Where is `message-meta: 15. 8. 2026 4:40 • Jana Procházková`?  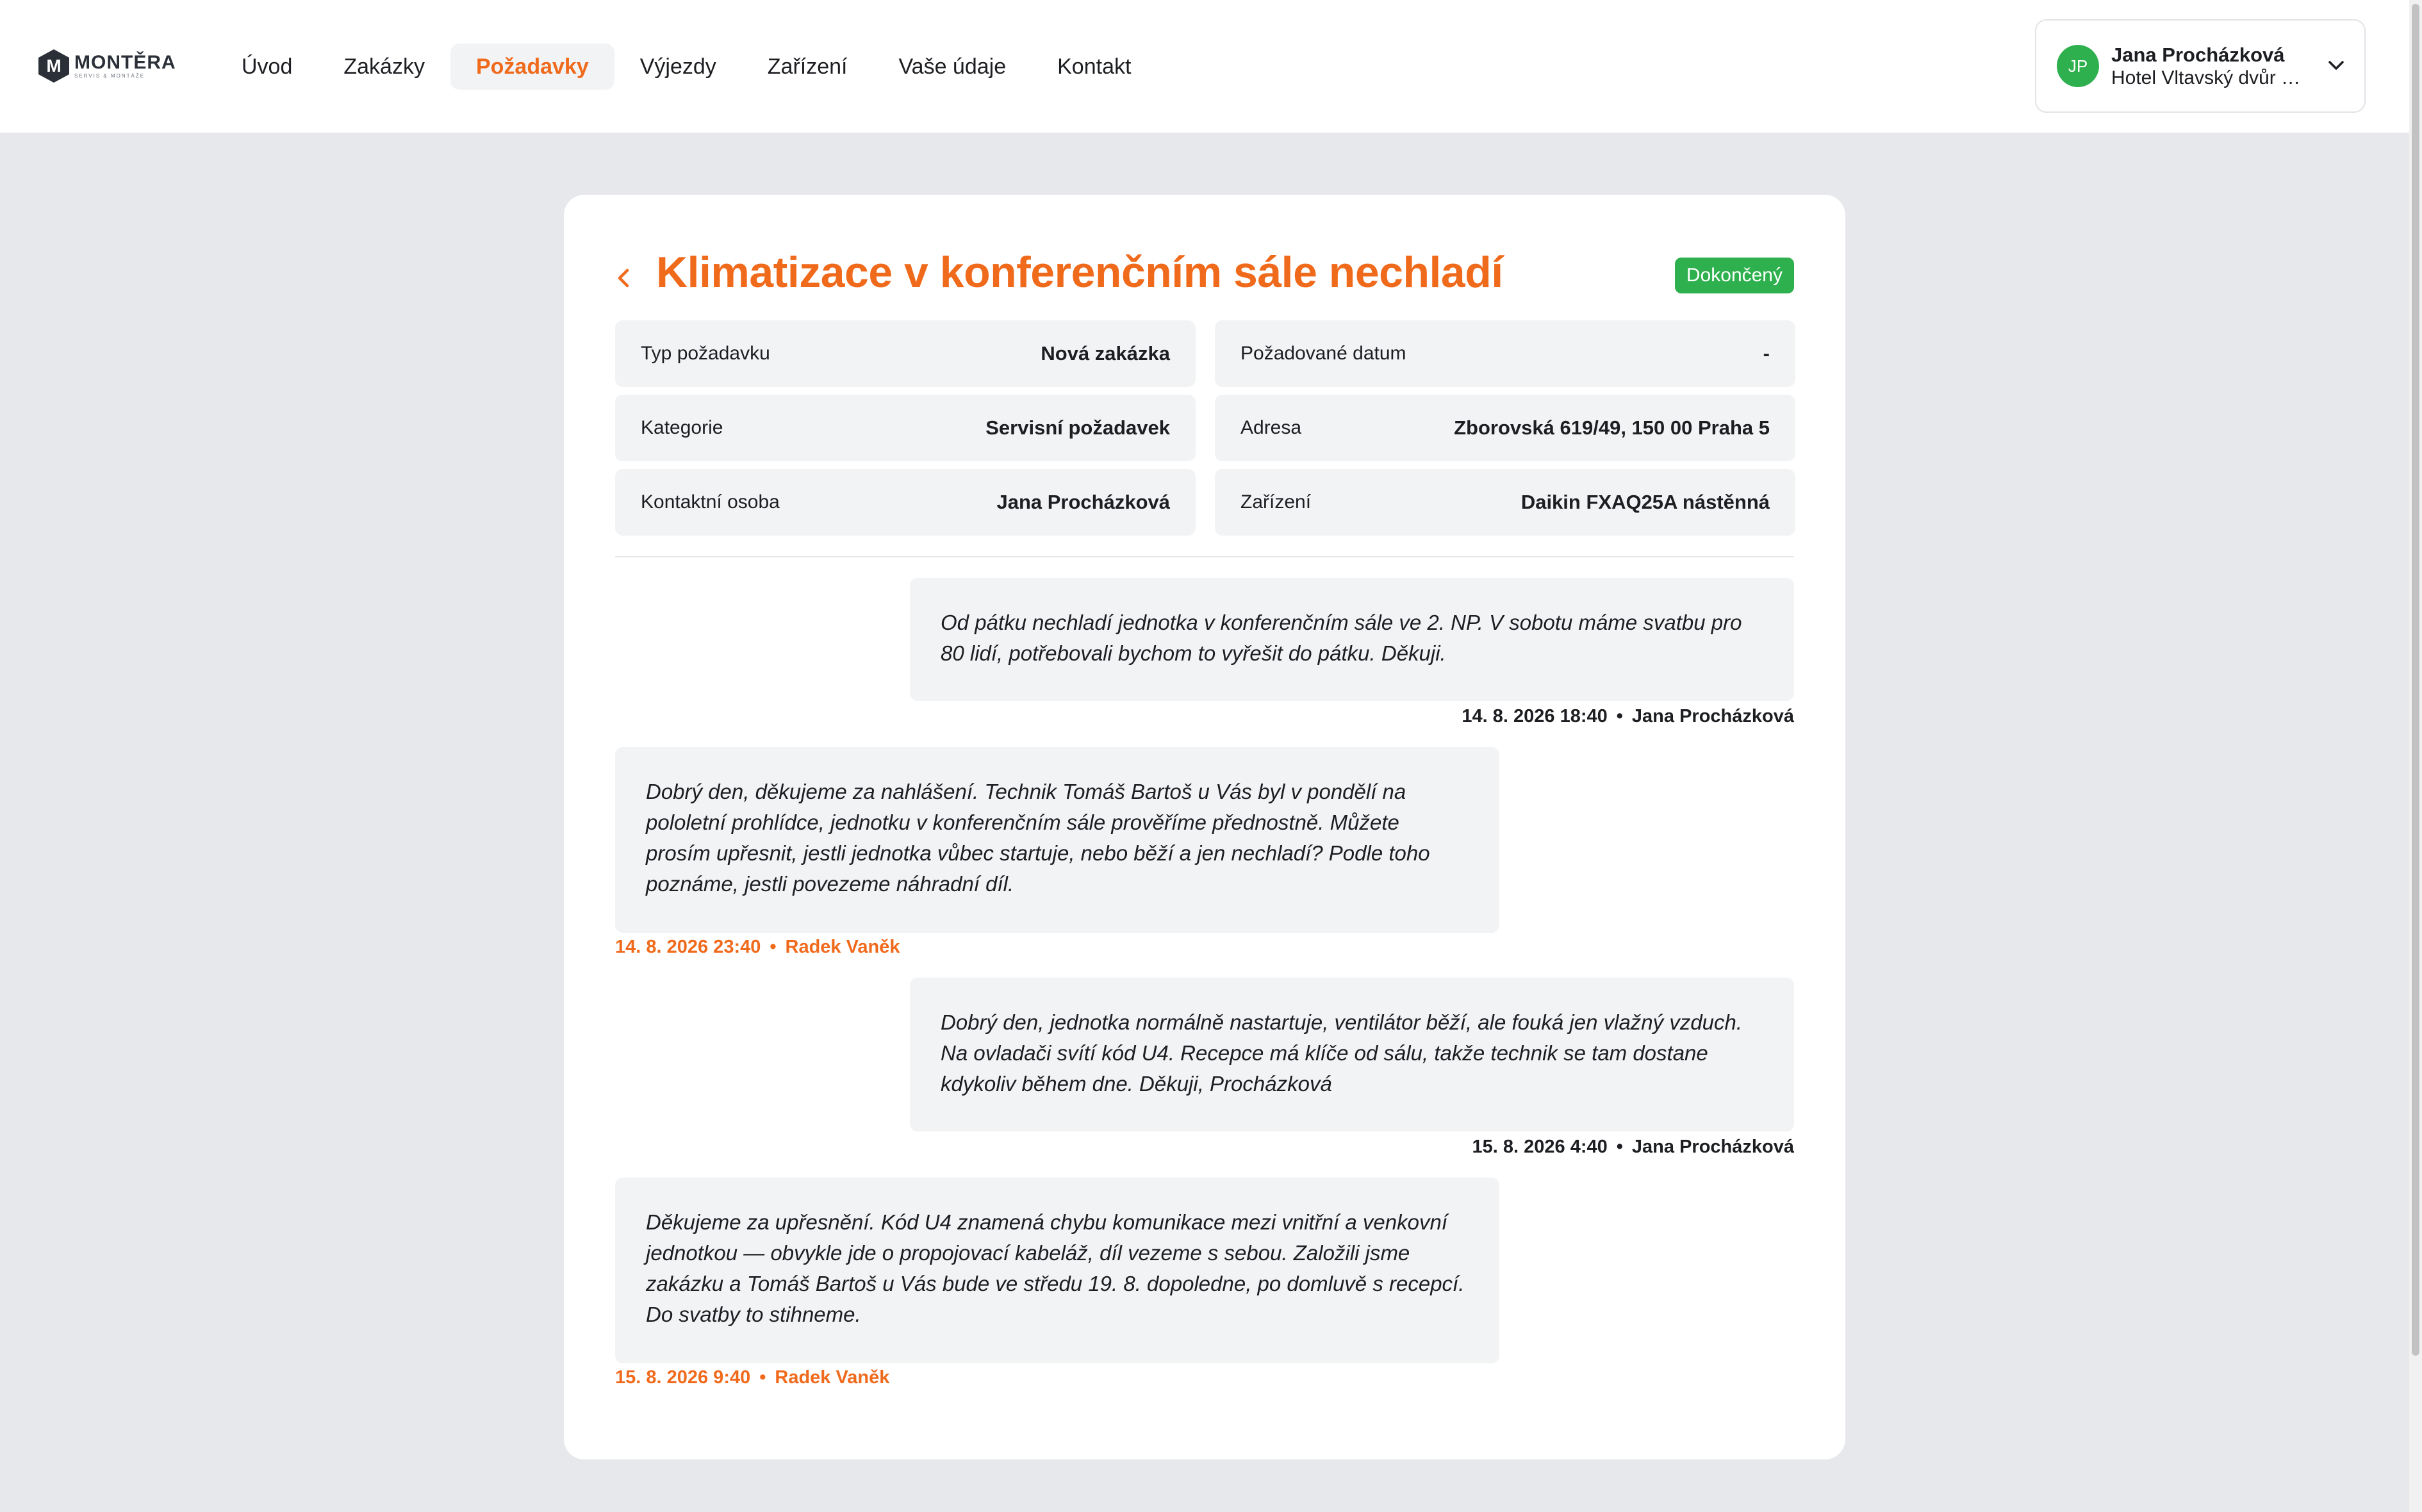
message-meta: 15. 8. 2026 4:40 • Jana Procházková is located at coordinates (1633, 1147).